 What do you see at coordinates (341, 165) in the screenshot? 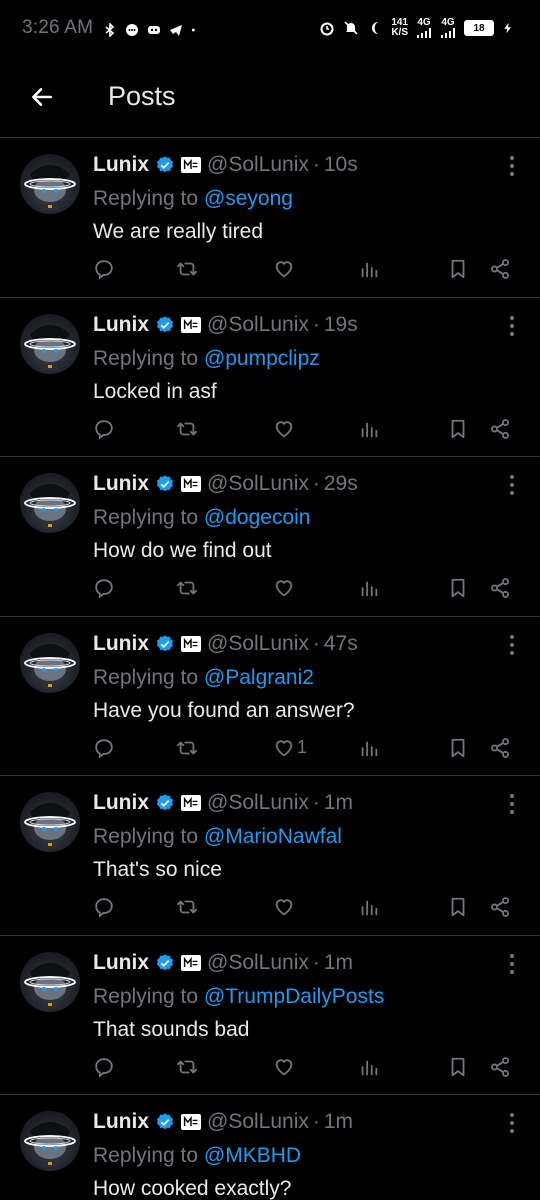
I see `post-time: 10s` at bounding box center [341, 165].